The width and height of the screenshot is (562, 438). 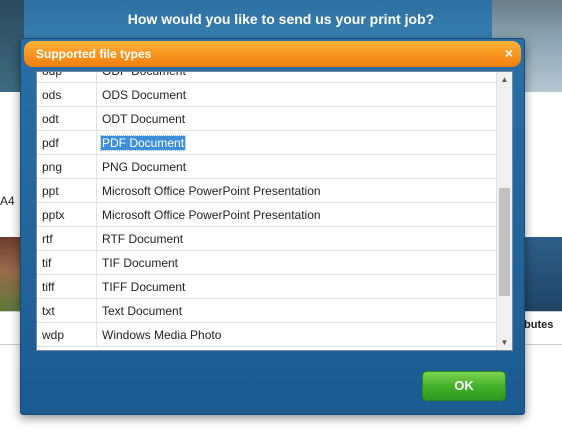 I want to click on table-row: tif TIF Document, so click(x=266, y=263).